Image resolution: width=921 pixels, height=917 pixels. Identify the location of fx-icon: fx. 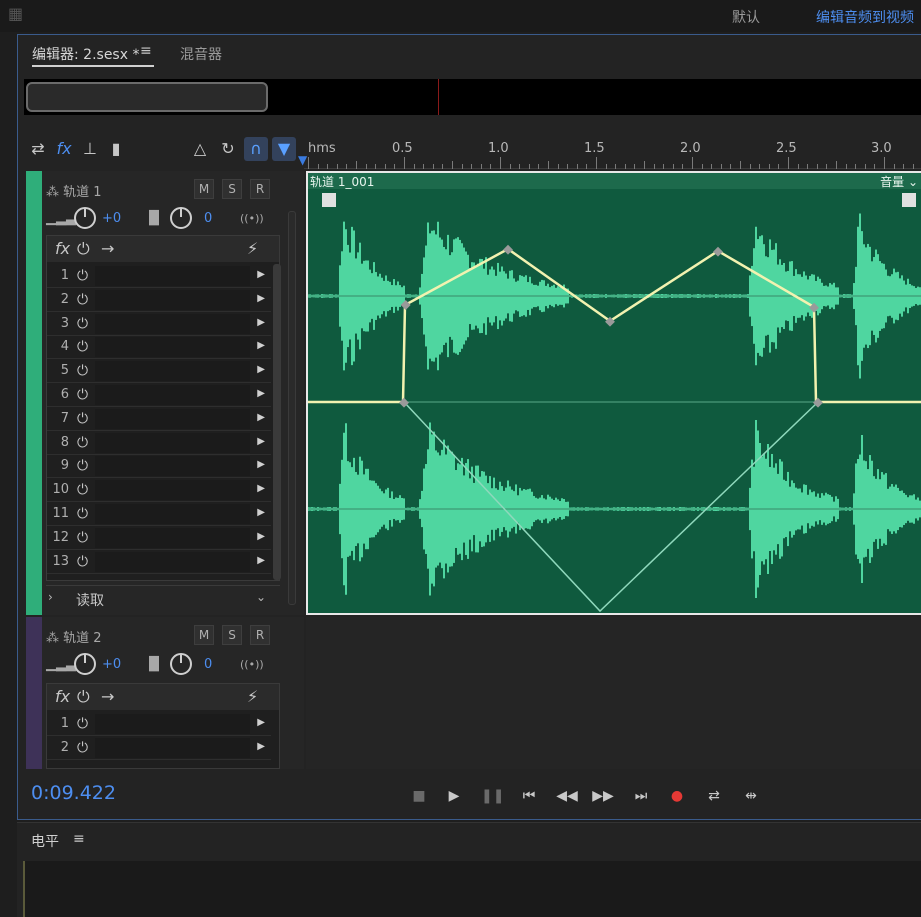
(64, 149).